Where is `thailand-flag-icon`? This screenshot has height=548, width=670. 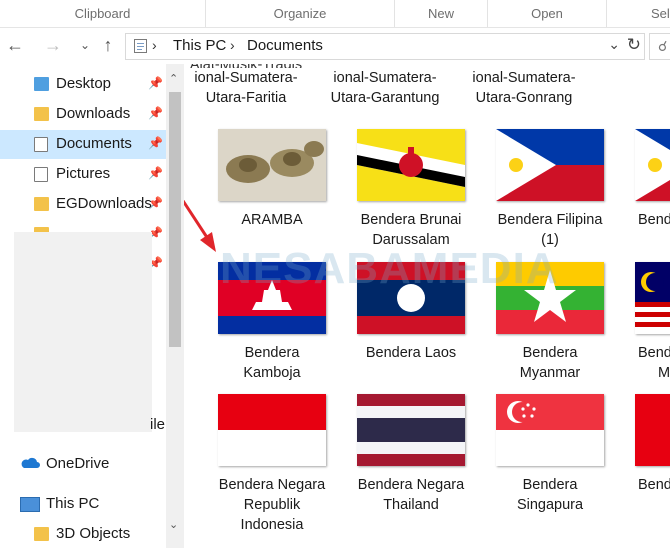 thailand-flag-icon is located at coordinates (411, 430).